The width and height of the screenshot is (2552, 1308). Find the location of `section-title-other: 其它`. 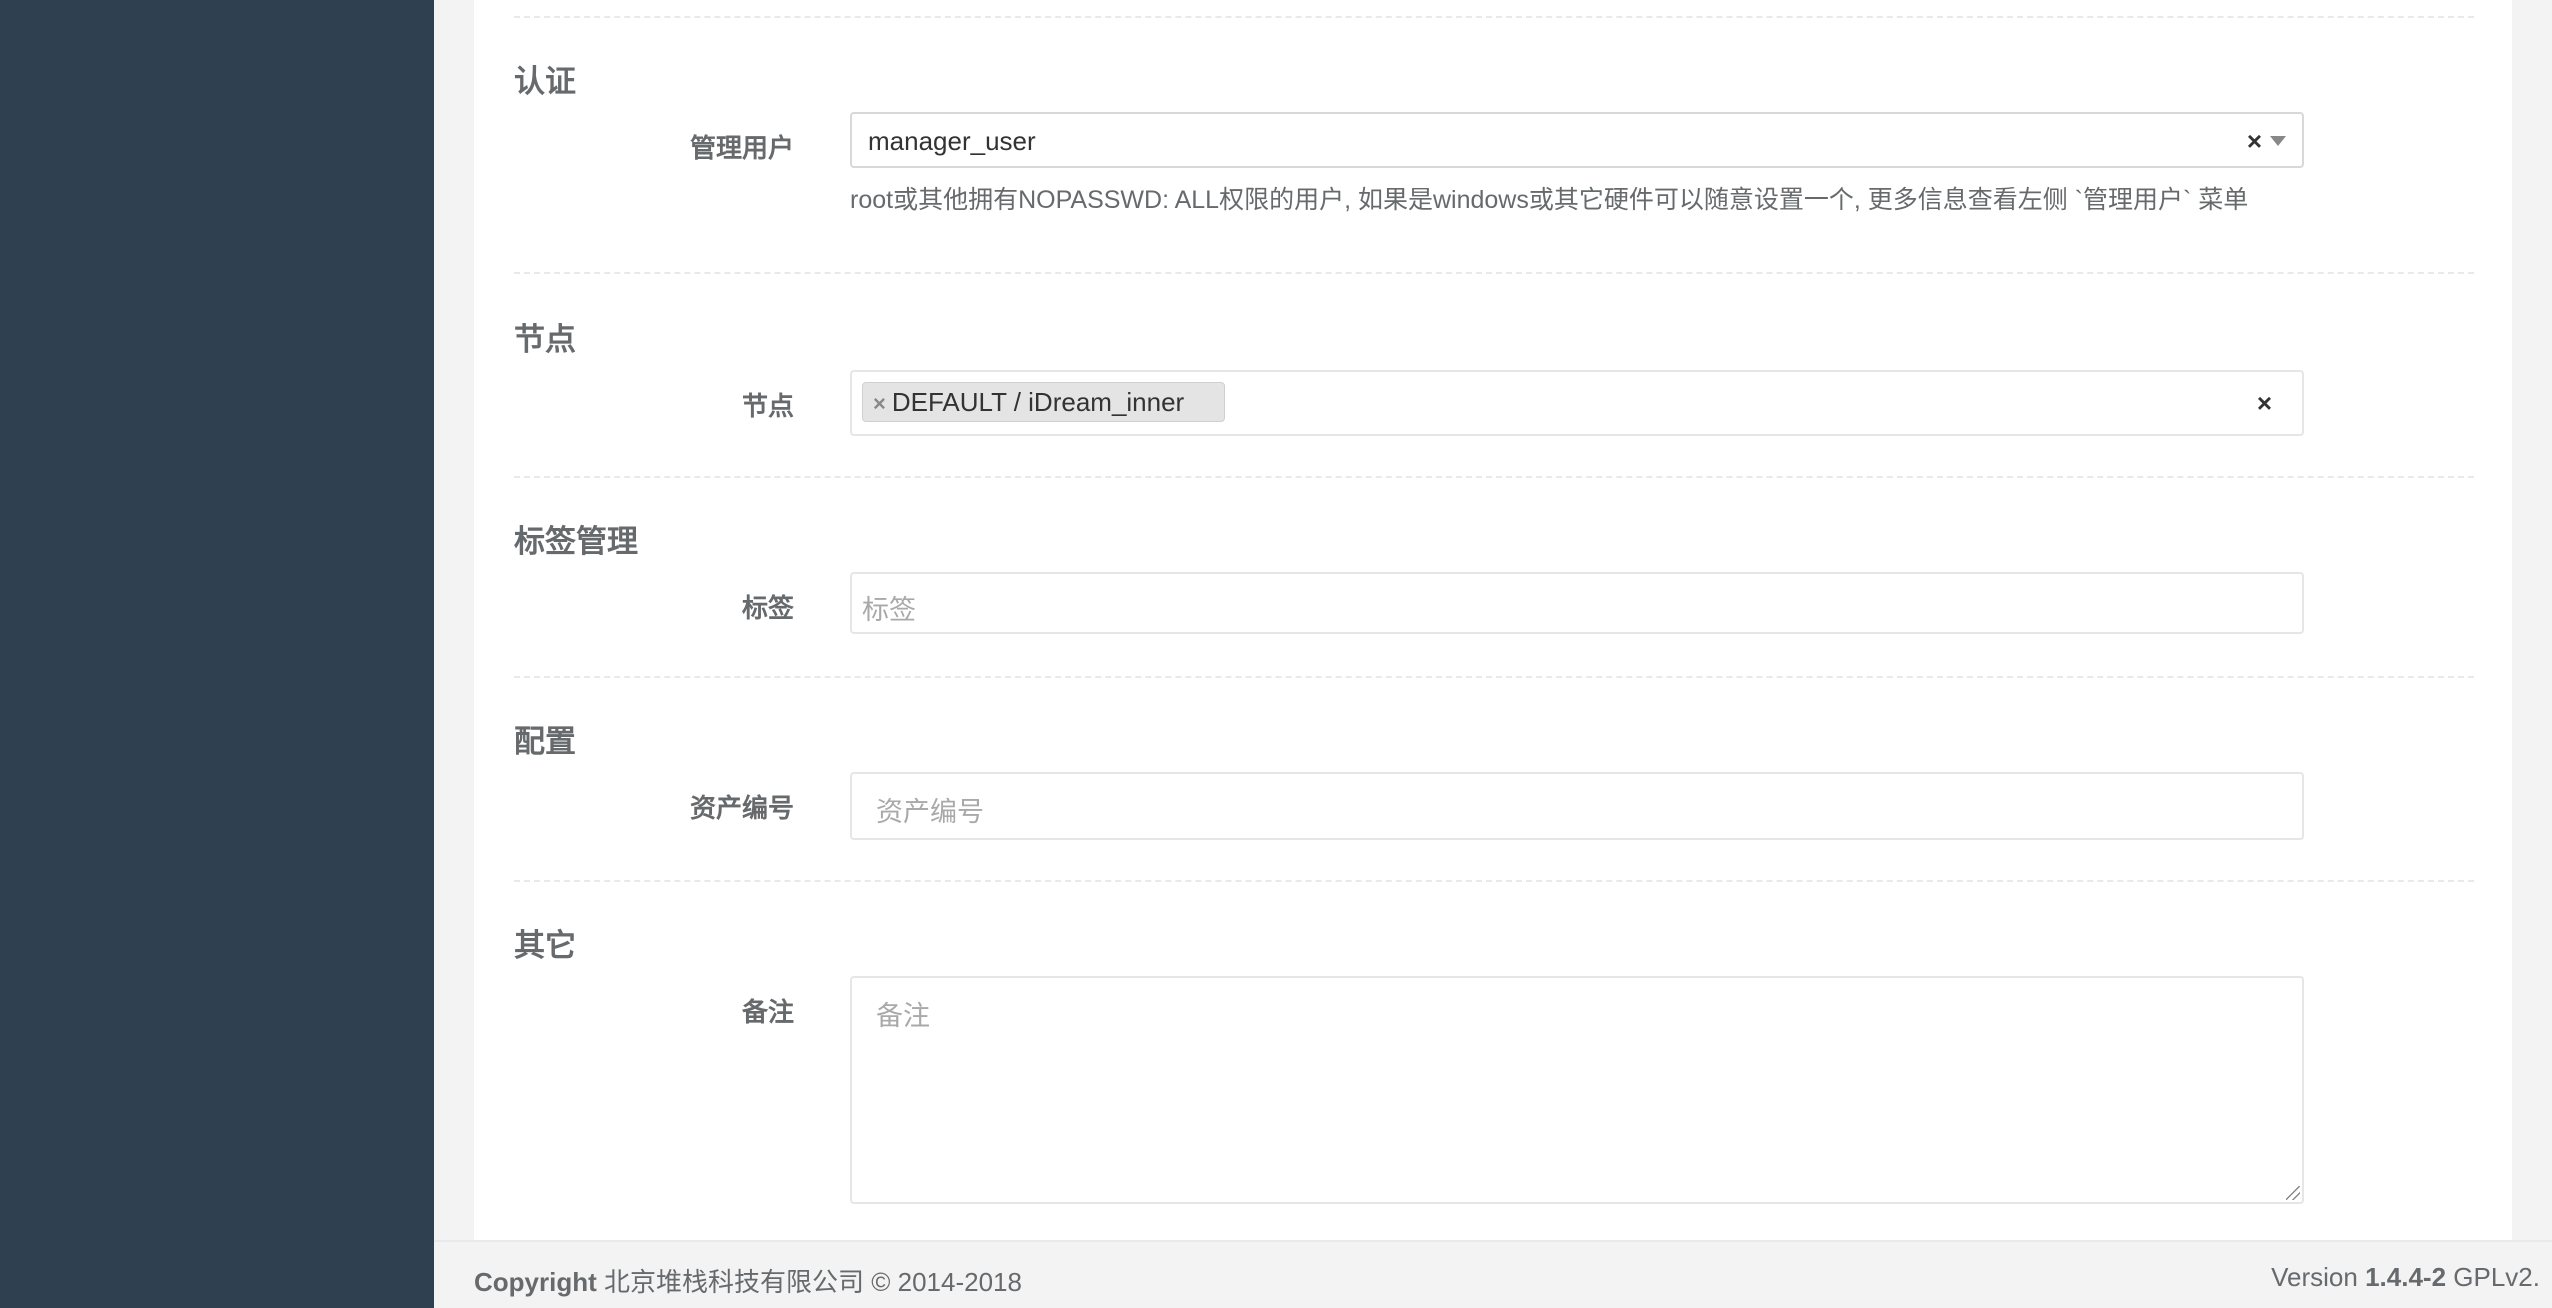

section-title-other: 其它 is located at coordinates (545, 945).